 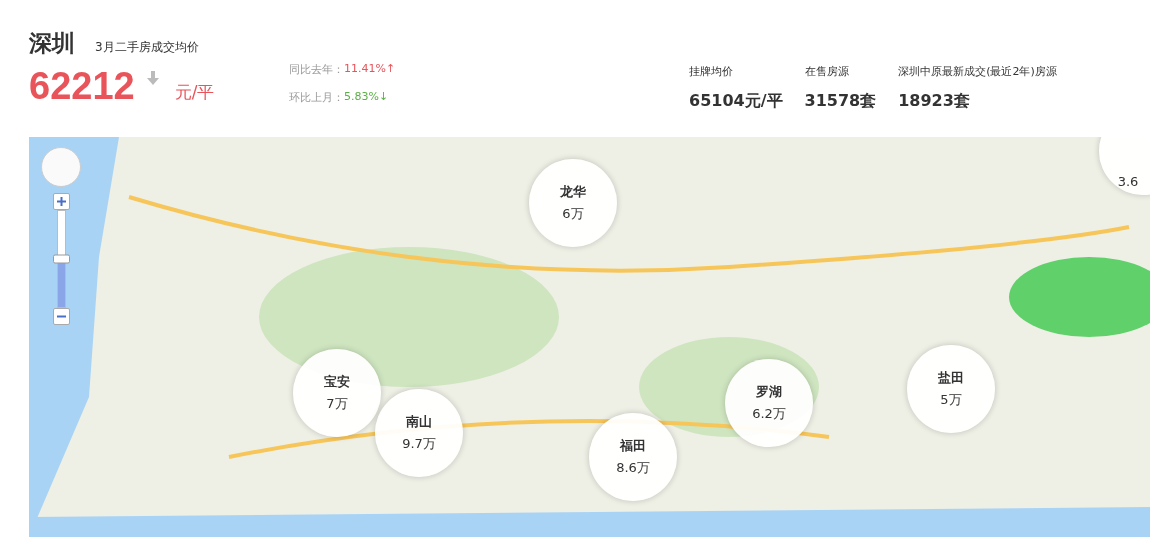 I want to click on plus-icon, so click(x=61, y=201).